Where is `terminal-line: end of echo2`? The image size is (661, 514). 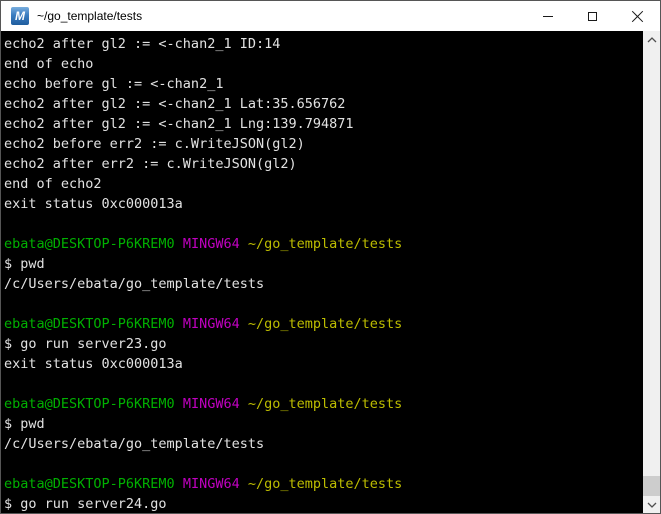
terminal-line: end of echo2 is located at coordinates (53, 184).